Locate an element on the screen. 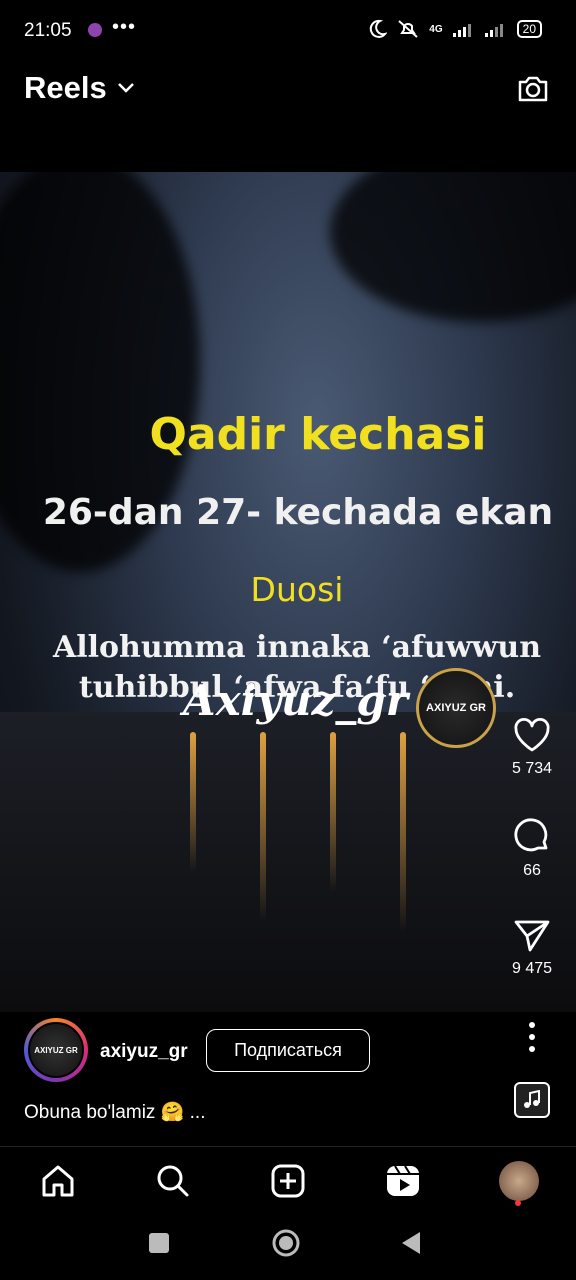  camera-icon is located at coordinates (533, 89).